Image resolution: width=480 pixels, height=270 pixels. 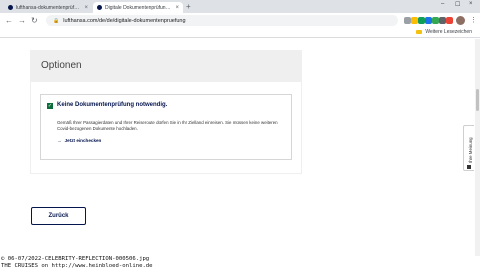 What do you see at coordinates (240, 33) in the screenshot?
I see `bookmarks-bar: Weitere Lesezeichen` at bounding box center [240, 33].